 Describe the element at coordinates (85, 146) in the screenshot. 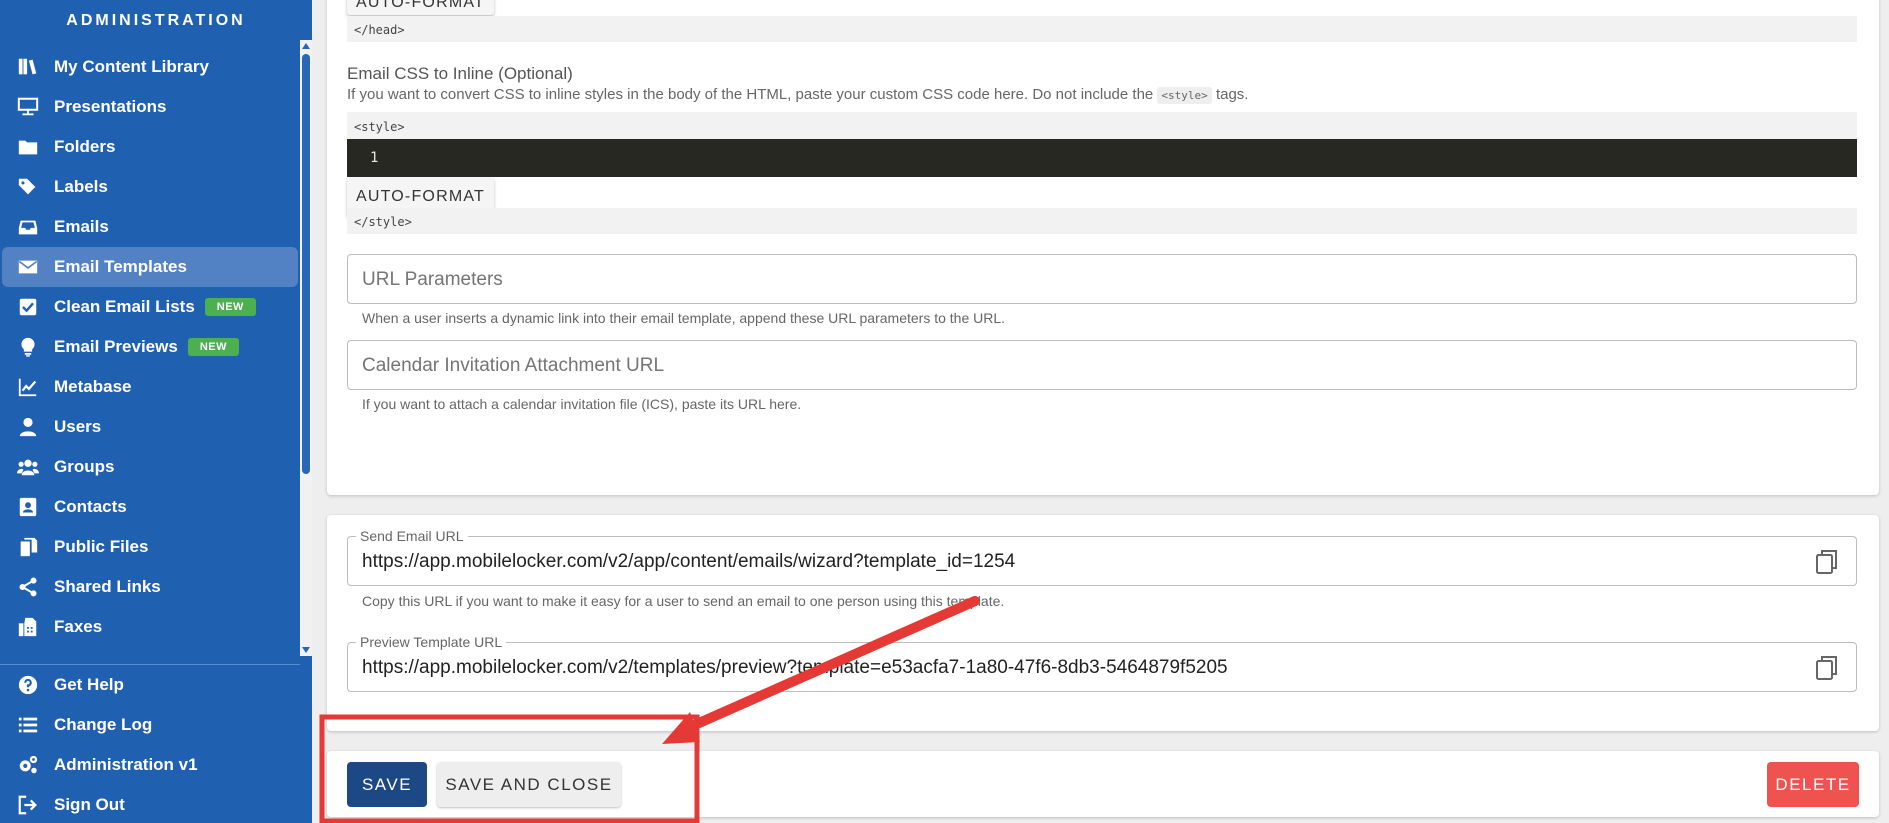

I see `sidebar-item-label: Folders` at that location.